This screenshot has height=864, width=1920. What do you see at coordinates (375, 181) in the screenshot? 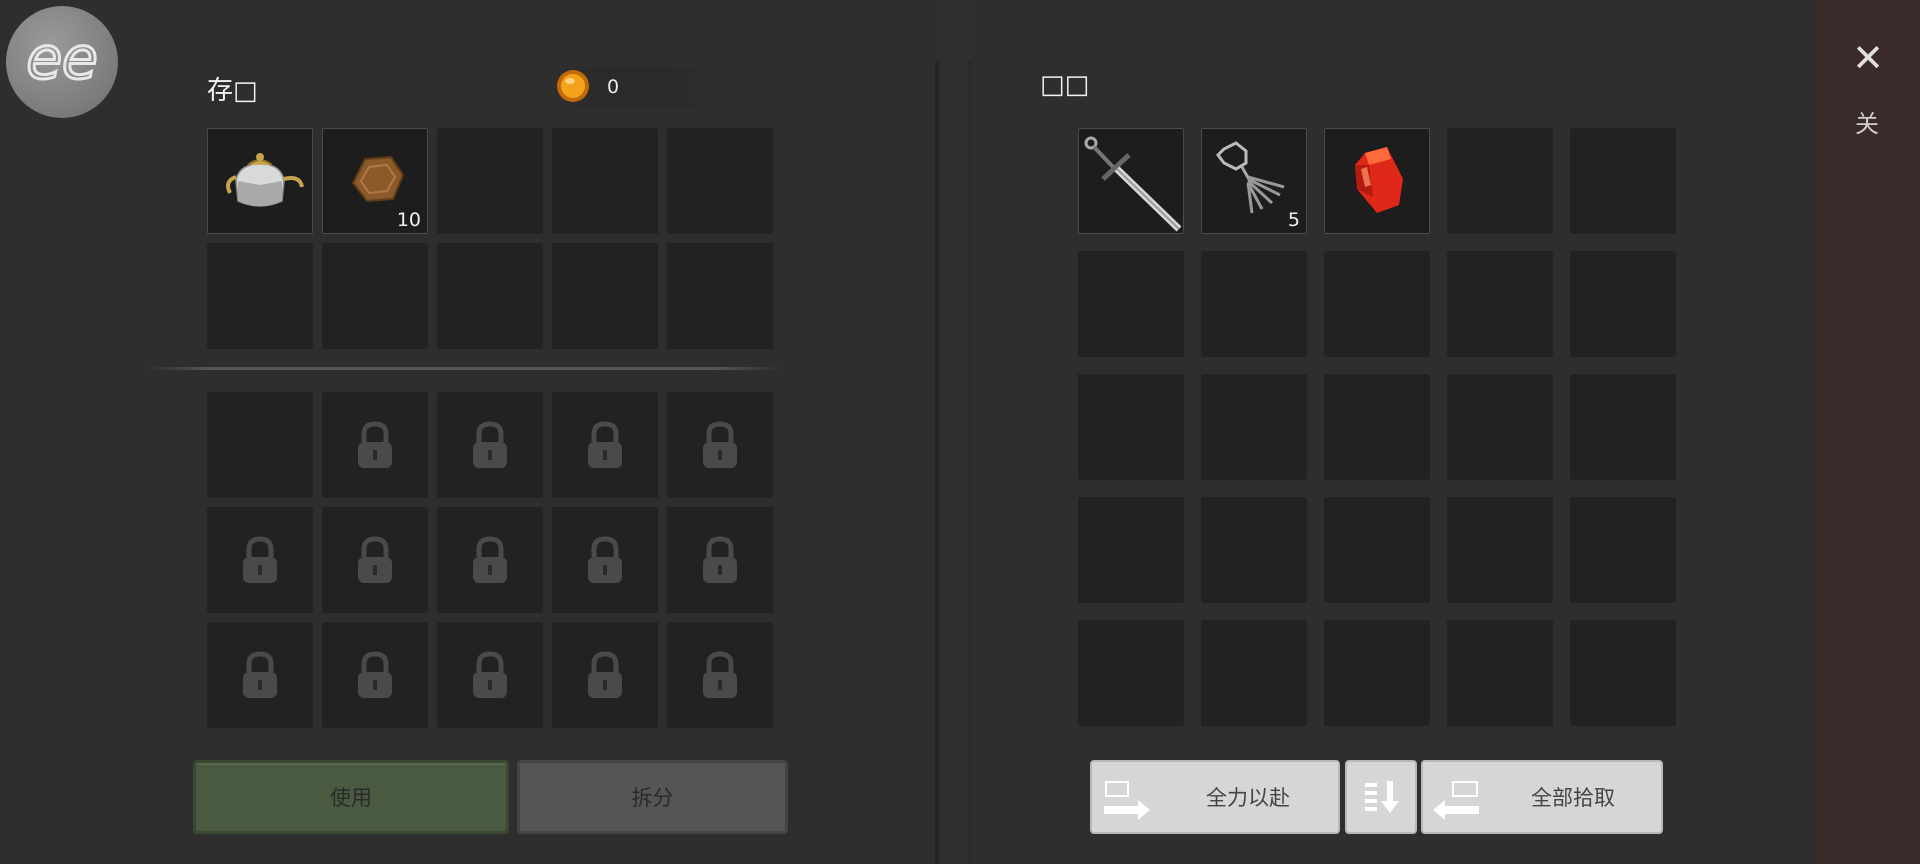
I see `storage-slot: 10` at bounding box center [375, 181].